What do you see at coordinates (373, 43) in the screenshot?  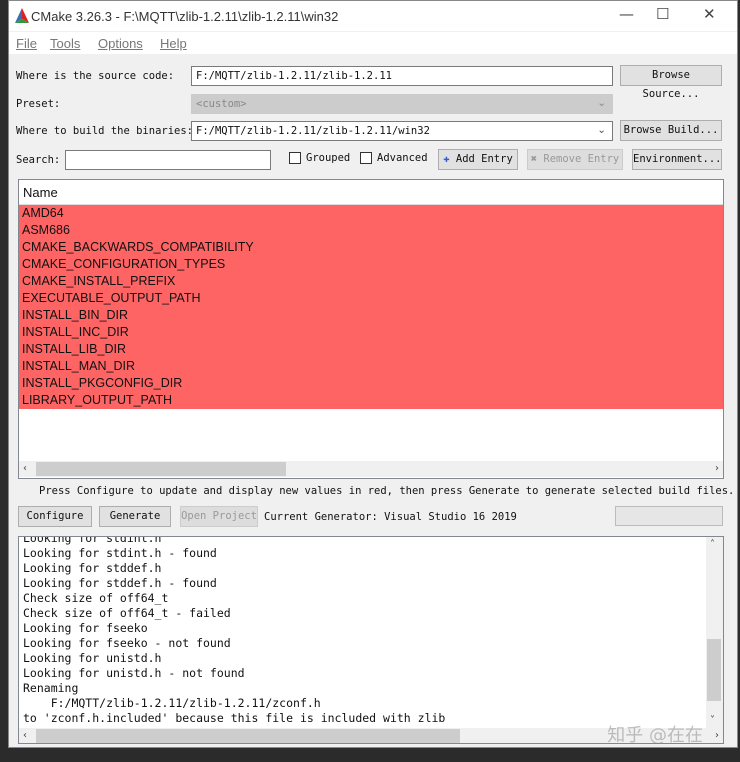 I see `menu-bar: File Tools Options Help` at bounding box center [373, 43].